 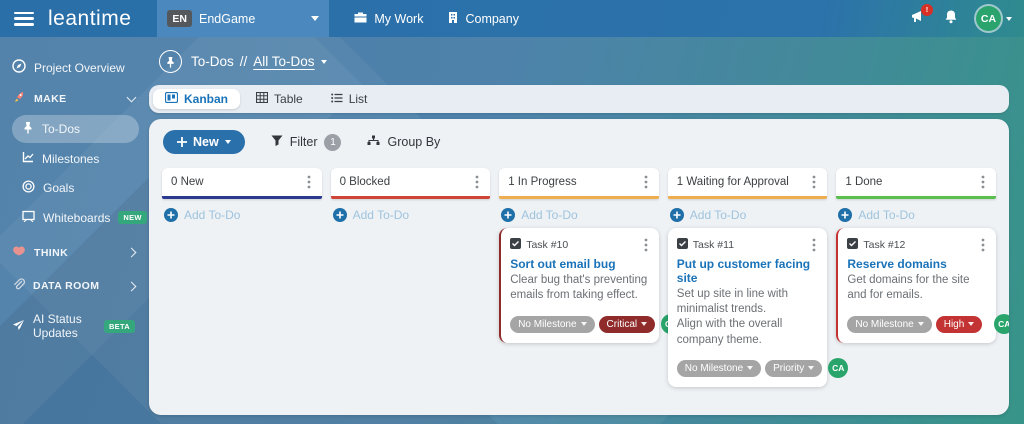 I want to click on tab-table: Table, so click(x=279, y=99).